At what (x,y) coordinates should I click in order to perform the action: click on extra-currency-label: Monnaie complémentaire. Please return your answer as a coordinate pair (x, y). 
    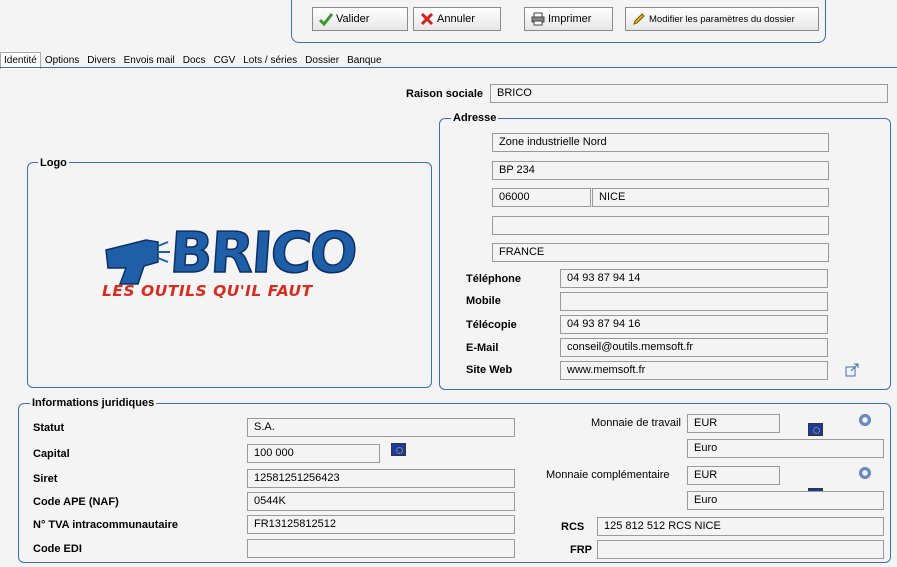
    Looking at the image, I should click on (608, 475).